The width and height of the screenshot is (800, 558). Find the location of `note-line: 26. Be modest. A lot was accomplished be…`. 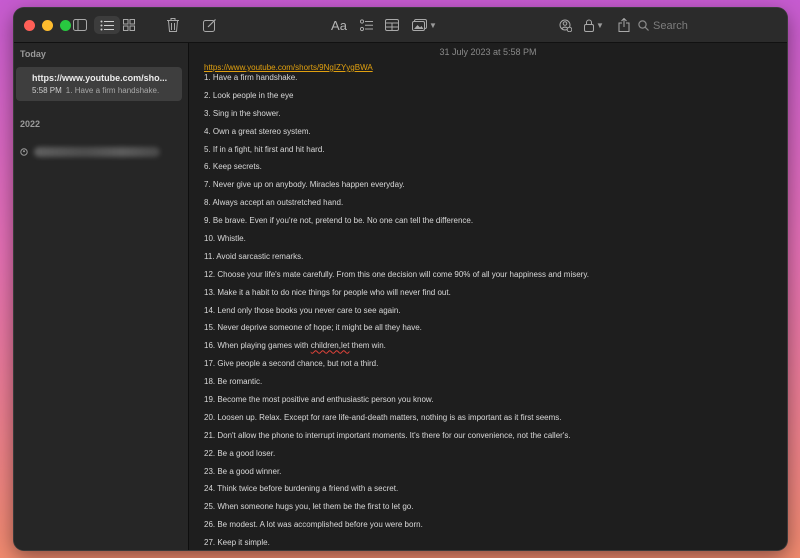

note-line: 26. Be modest. A lot was accomplished be… is located at coordinates (313, 525).